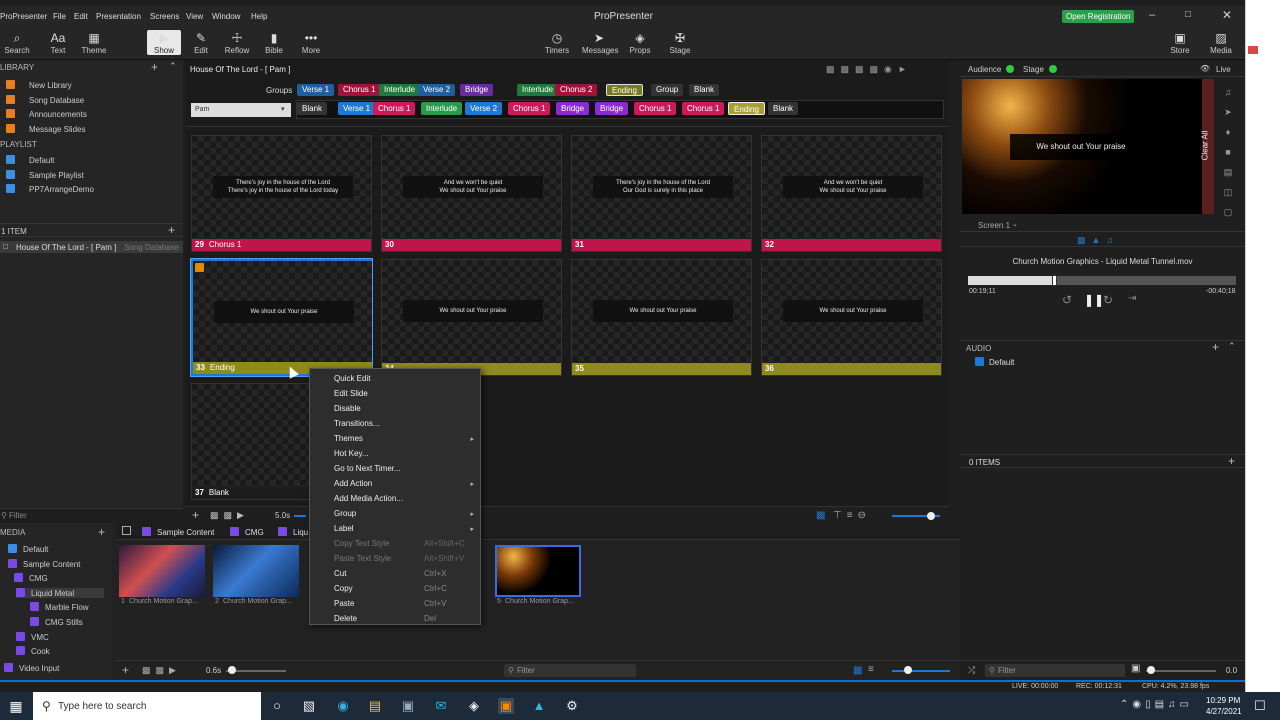 The width and height of the screenshot is (1280, 720). What do you see at coordinates (226, 16) in the screenshot?
I see `menu-window: Window` at bounding box center [226, 16].